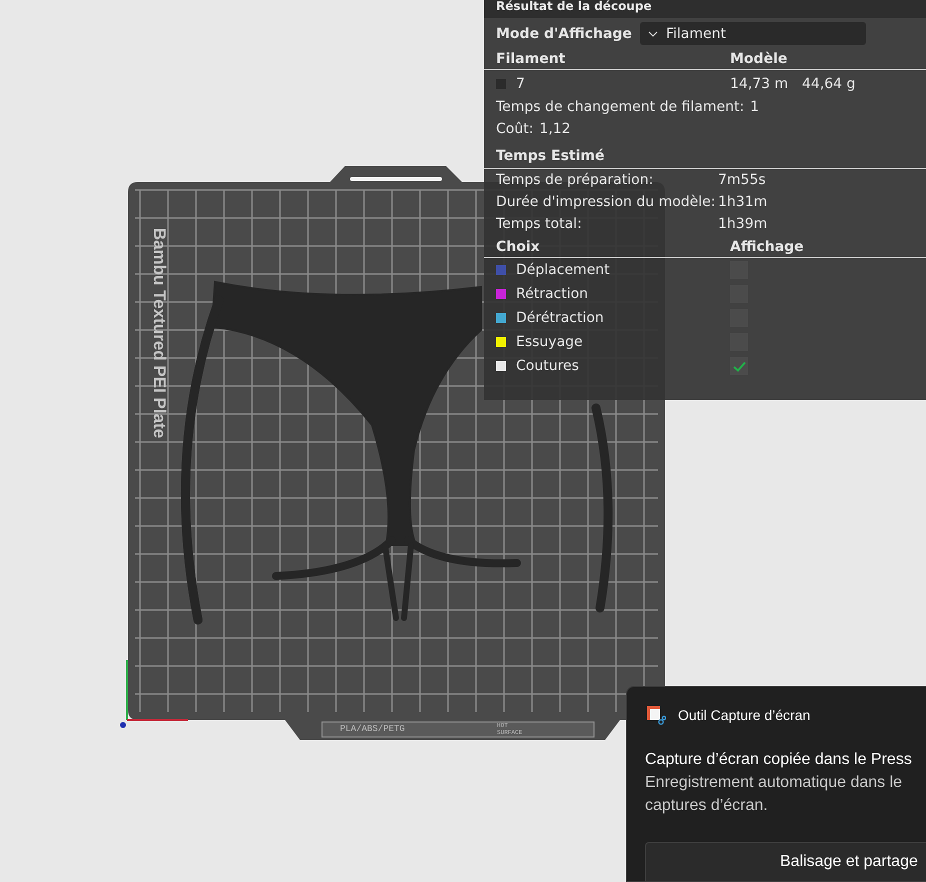 The width and height of the screenshot is (926, 882). Describe the element at coordinates (613, 342) in the screenshot. I see `legend-item: Essuyage` at that location.